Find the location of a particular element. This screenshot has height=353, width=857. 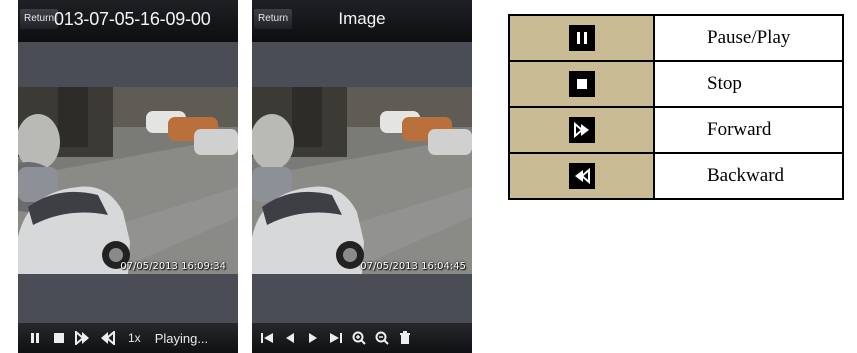

next-icon is located at coordinates (313, 338).